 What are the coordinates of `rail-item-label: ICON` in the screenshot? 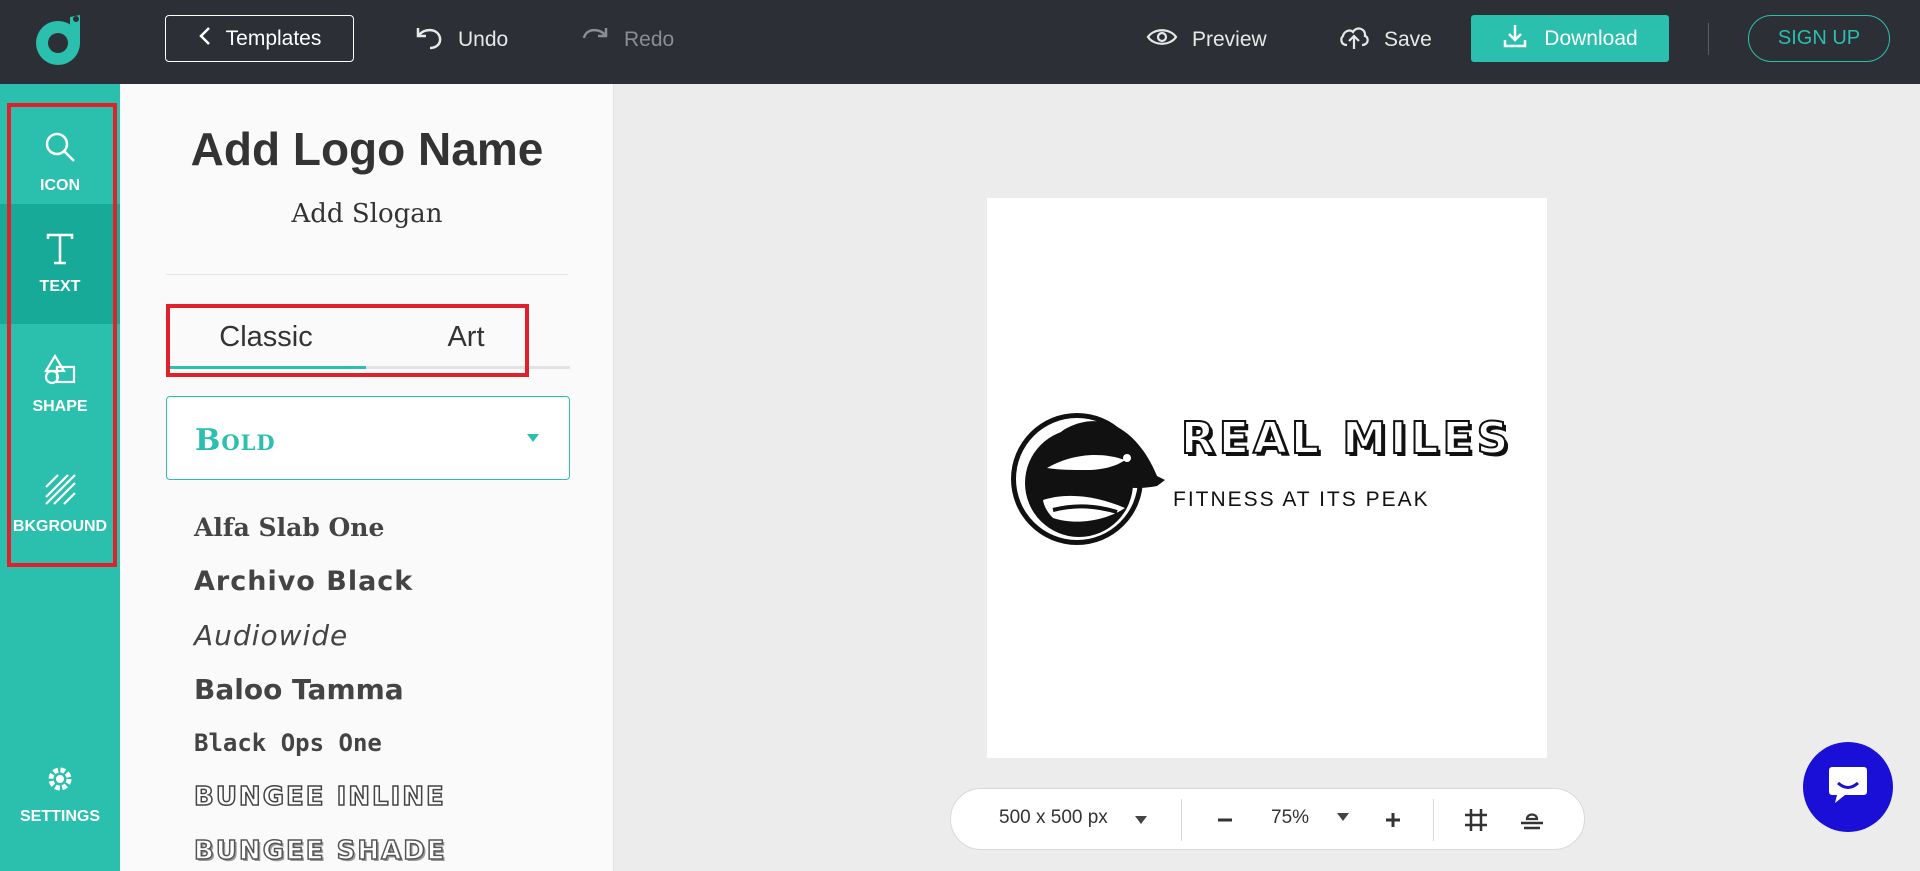 It's located at (60, 185).